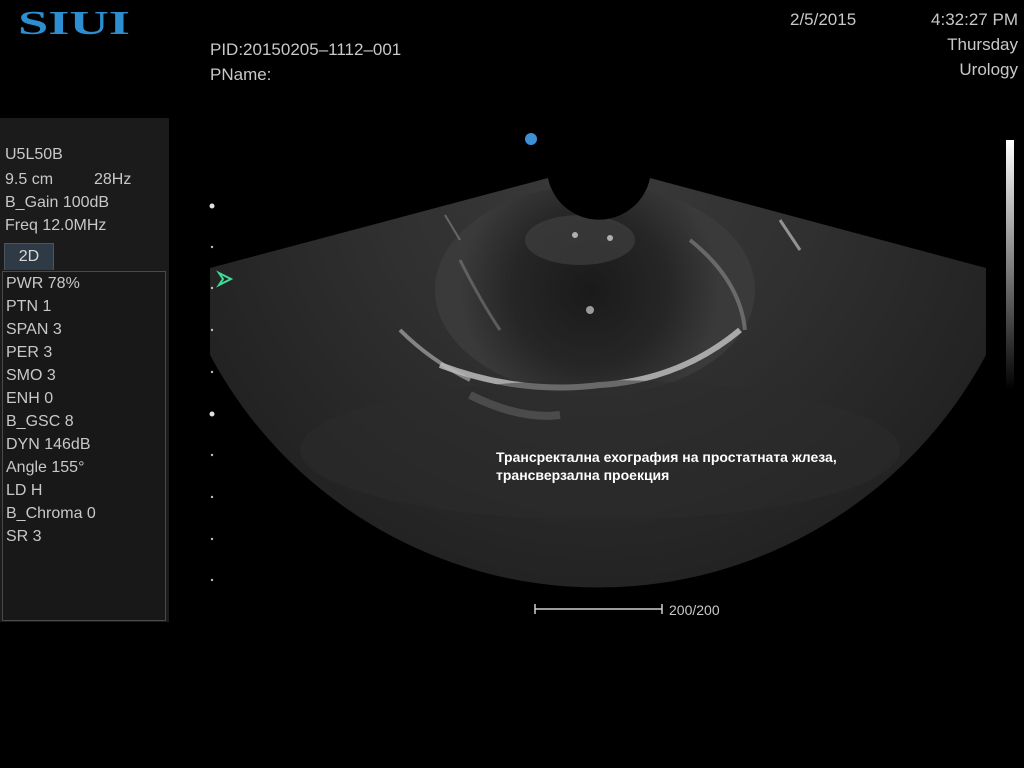  I want to click on scale-ruler, so click(598, 609).